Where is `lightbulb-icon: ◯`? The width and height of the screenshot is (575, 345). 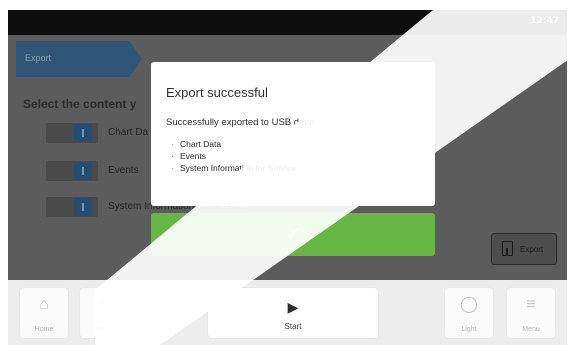
lightbulb-icon: ◯ is located at coordinates (469, 304).